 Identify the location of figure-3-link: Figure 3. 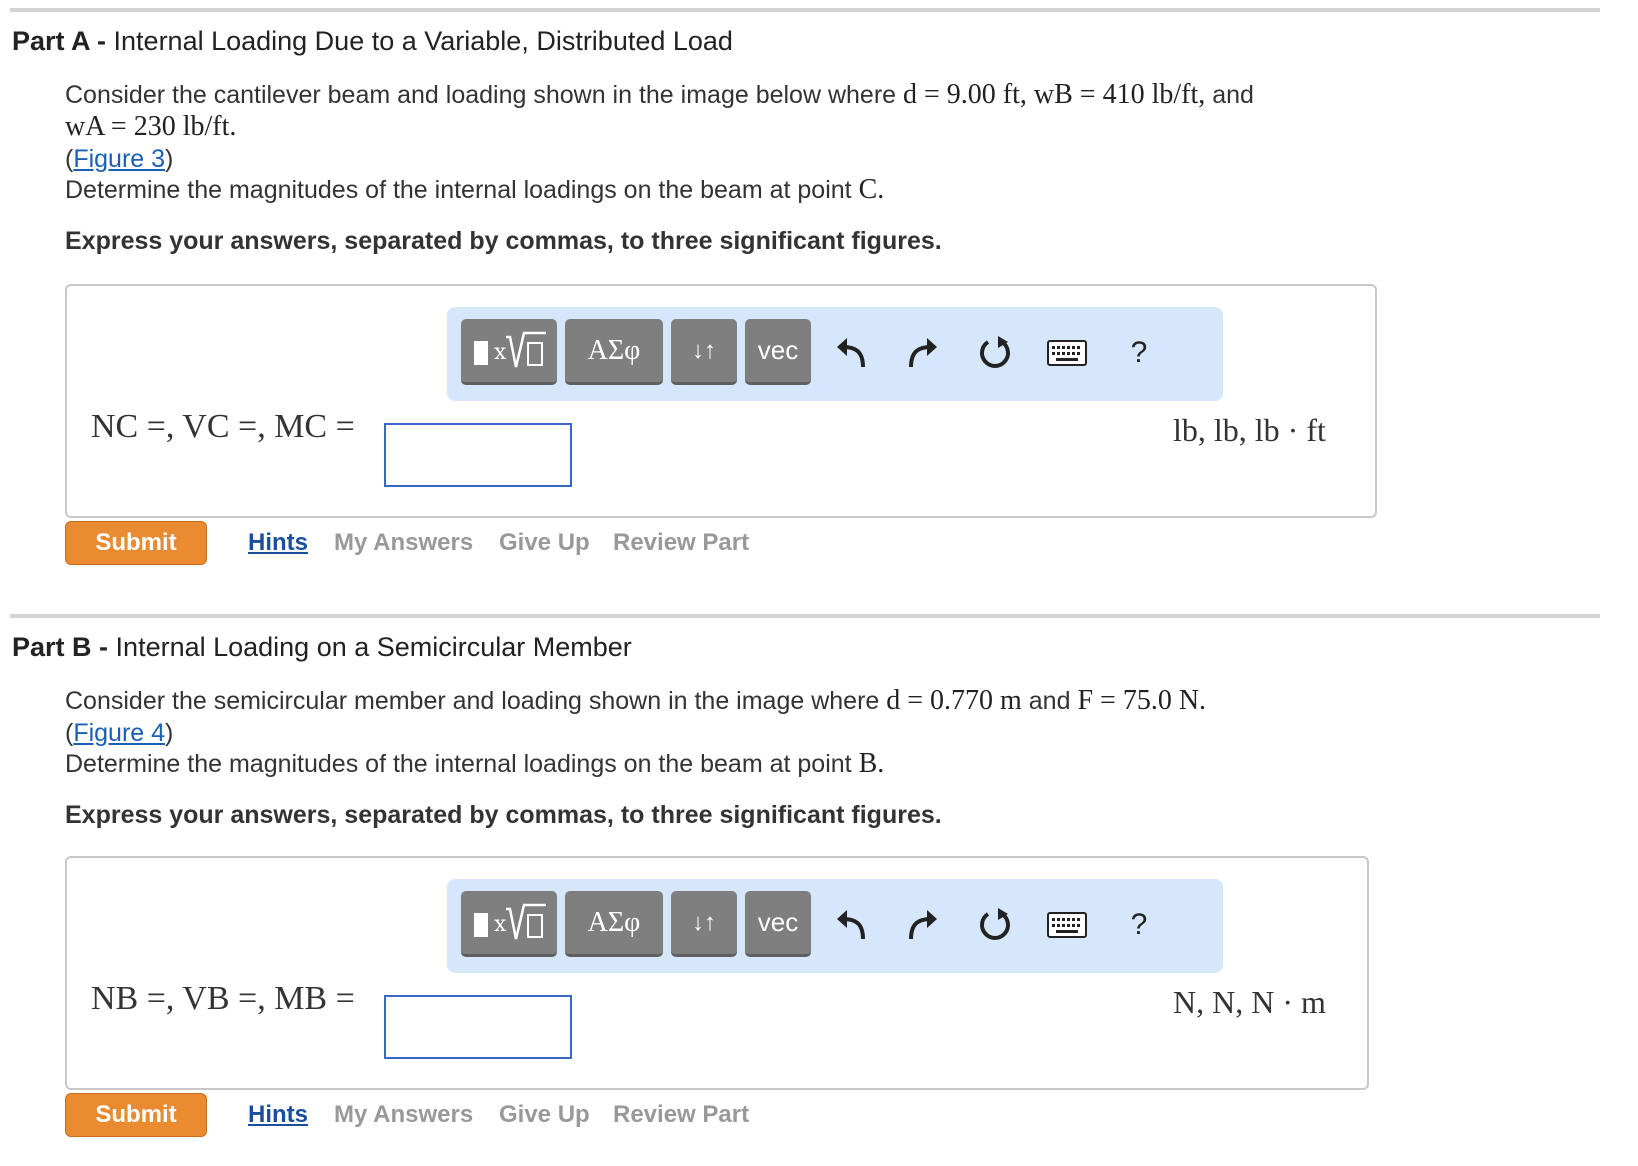
(119, 159).